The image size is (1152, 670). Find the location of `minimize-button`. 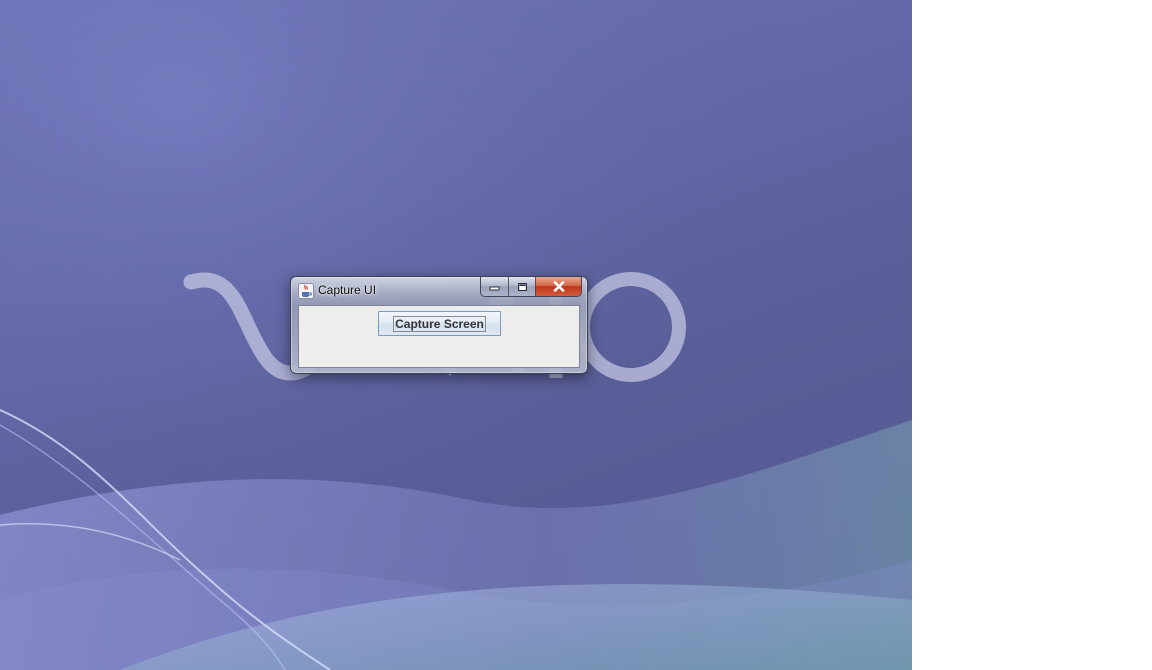

minimize-button is located at coordinates (494, 286).